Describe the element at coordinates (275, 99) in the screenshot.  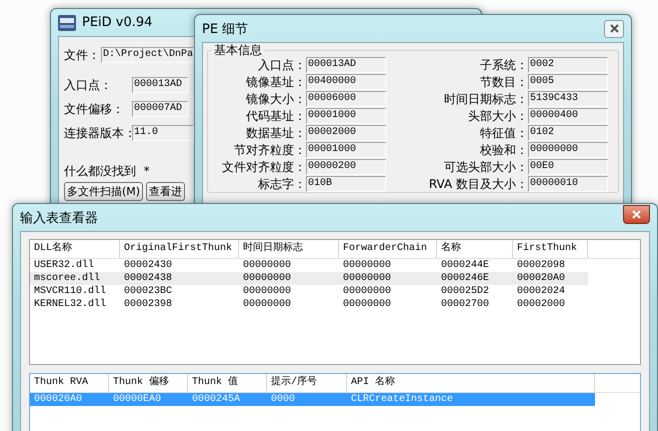
I see `field-label: 镜像大小：` at that location.